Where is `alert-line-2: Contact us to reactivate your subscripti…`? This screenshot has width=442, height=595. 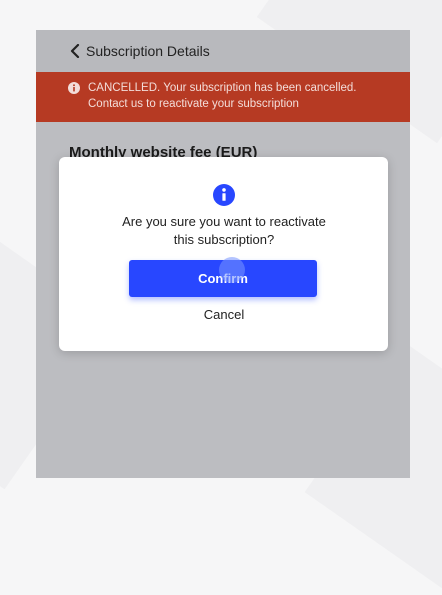
alert-line-2: Contact us to reactivate your subscripti… is located at coordinates (193, 104).